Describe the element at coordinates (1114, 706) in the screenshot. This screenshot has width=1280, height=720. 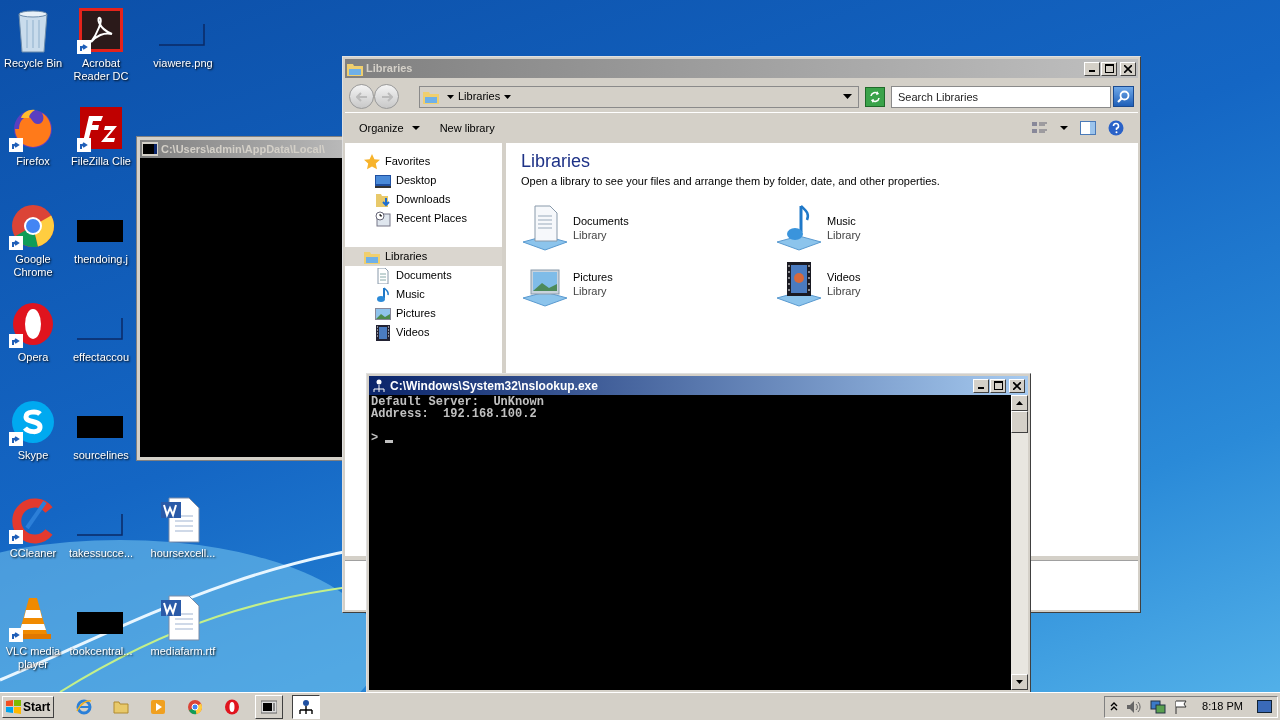
I see `chevron-up-icon` at that location.